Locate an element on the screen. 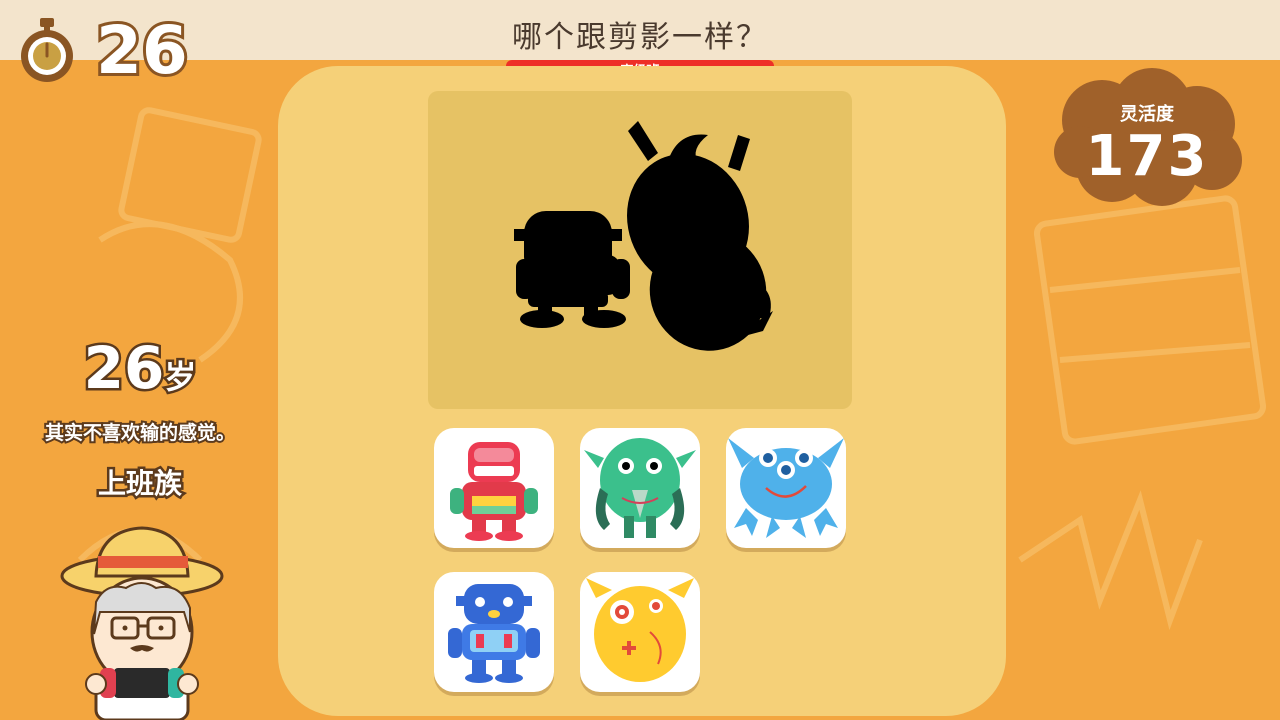 The height and width of the screenshot is (720, 1280). red-robot-icon is located at coordinates (494, 491).